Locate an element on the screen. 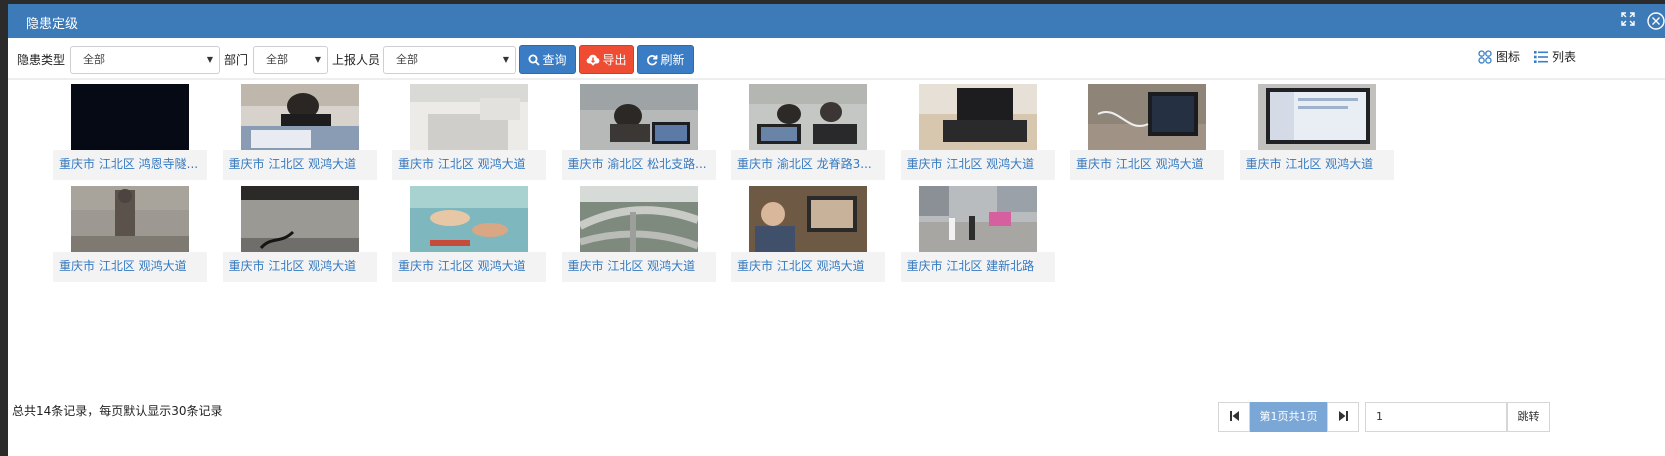 Image resolution: width=1665 pixels, height=456 pixels. close-icon is located at coordinates (1656, 21).